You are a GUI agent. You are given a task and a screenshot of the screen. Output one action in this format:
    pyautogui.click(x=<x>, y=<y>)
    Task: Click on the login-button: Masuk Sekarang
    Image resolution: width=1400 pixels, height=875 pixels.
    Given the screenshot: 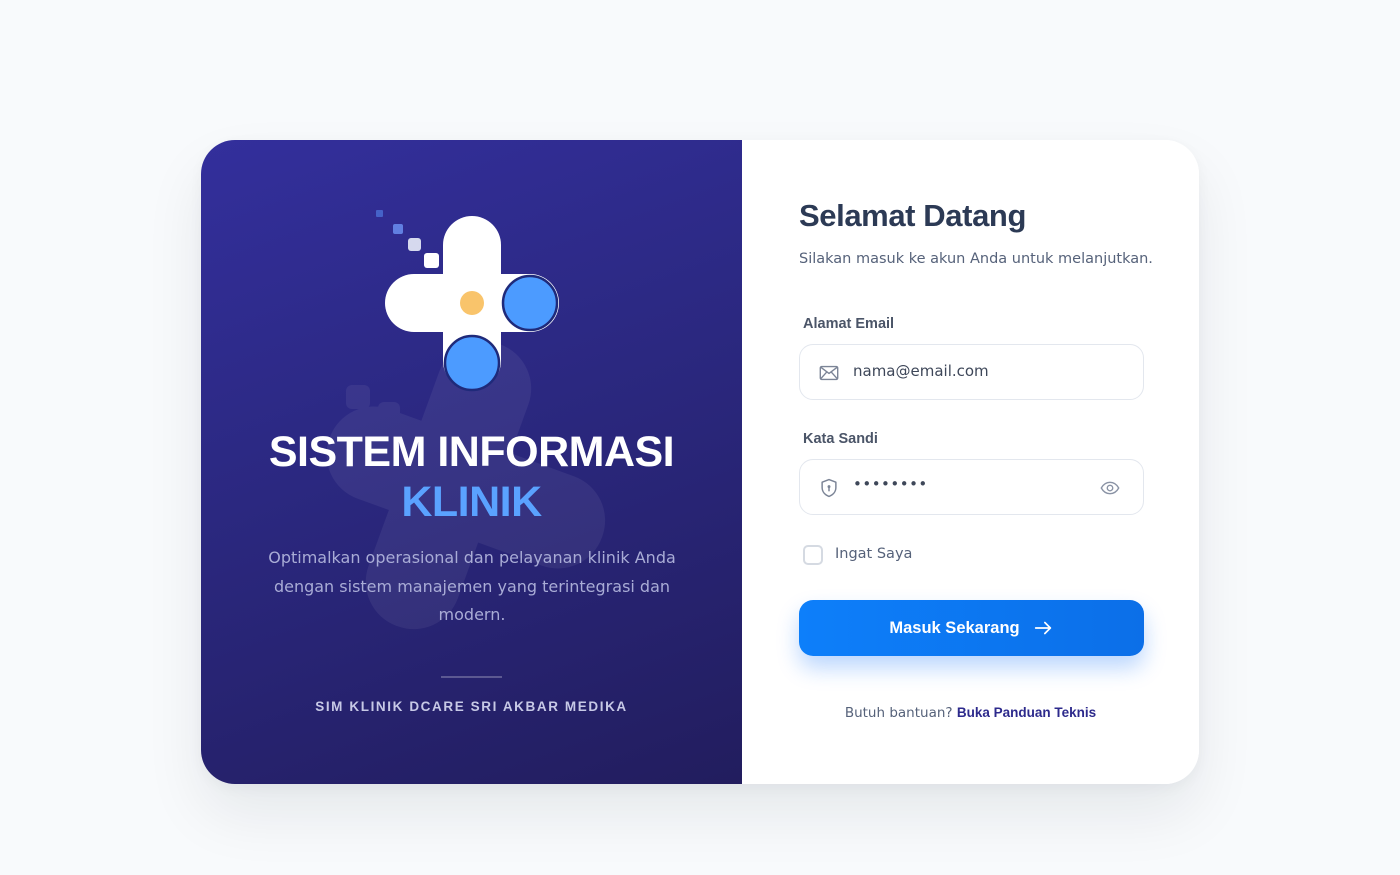 What is the action you would take?
    pyautogui.click(x=971, y=628)
    